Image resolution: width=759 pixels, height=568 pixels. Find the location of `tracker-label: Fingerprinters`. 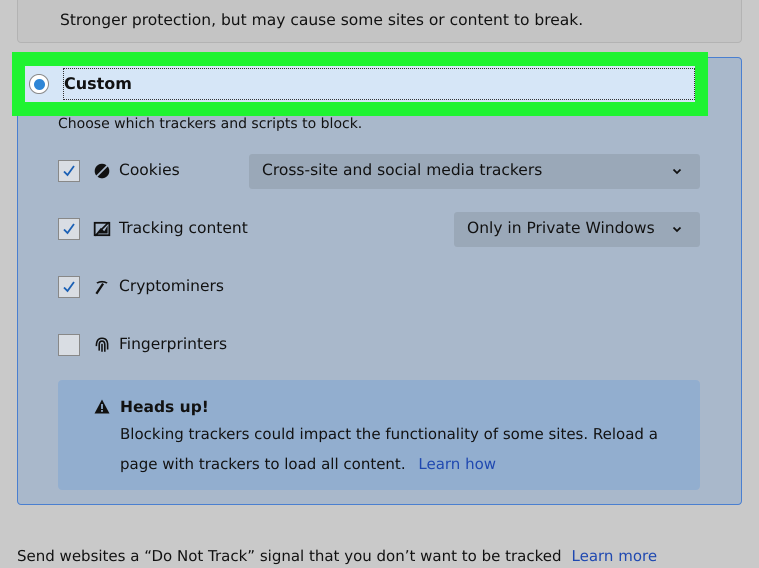

tracker-label: Fingerprinters is located at coordinates (173, 345).